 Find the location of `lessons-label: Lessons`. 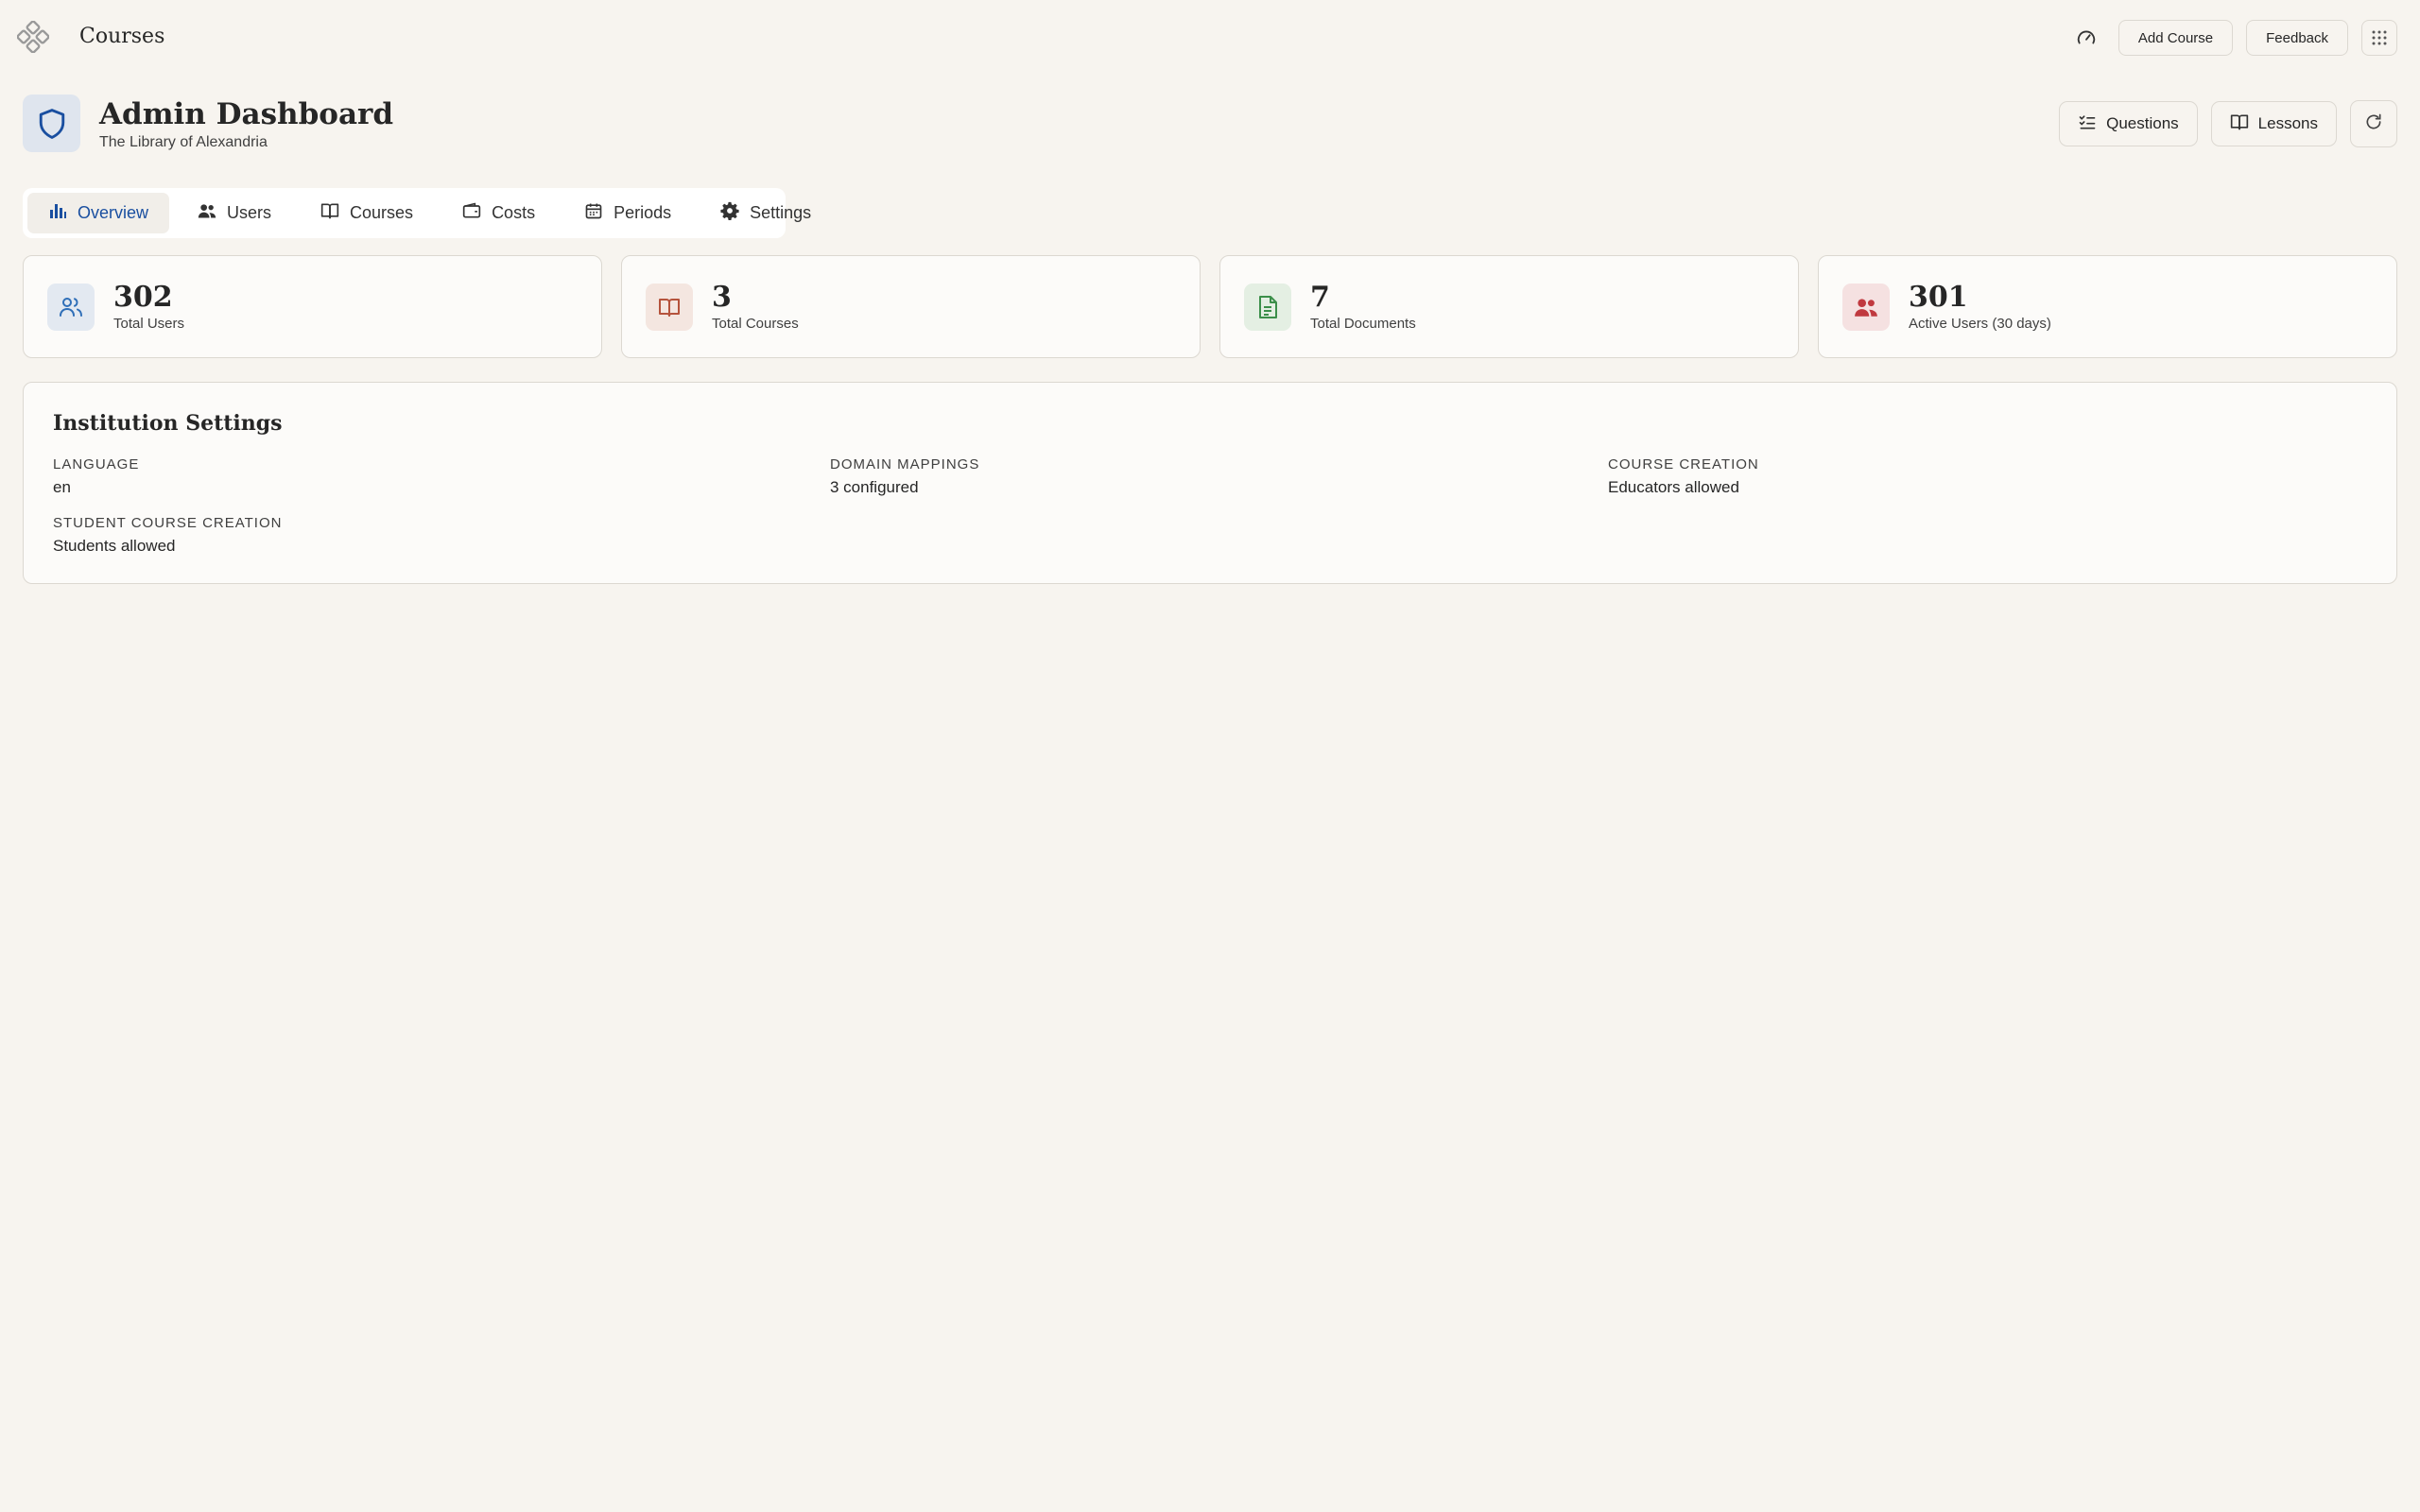

lessons-label: Lessons is located at coordinates (2287, 123).